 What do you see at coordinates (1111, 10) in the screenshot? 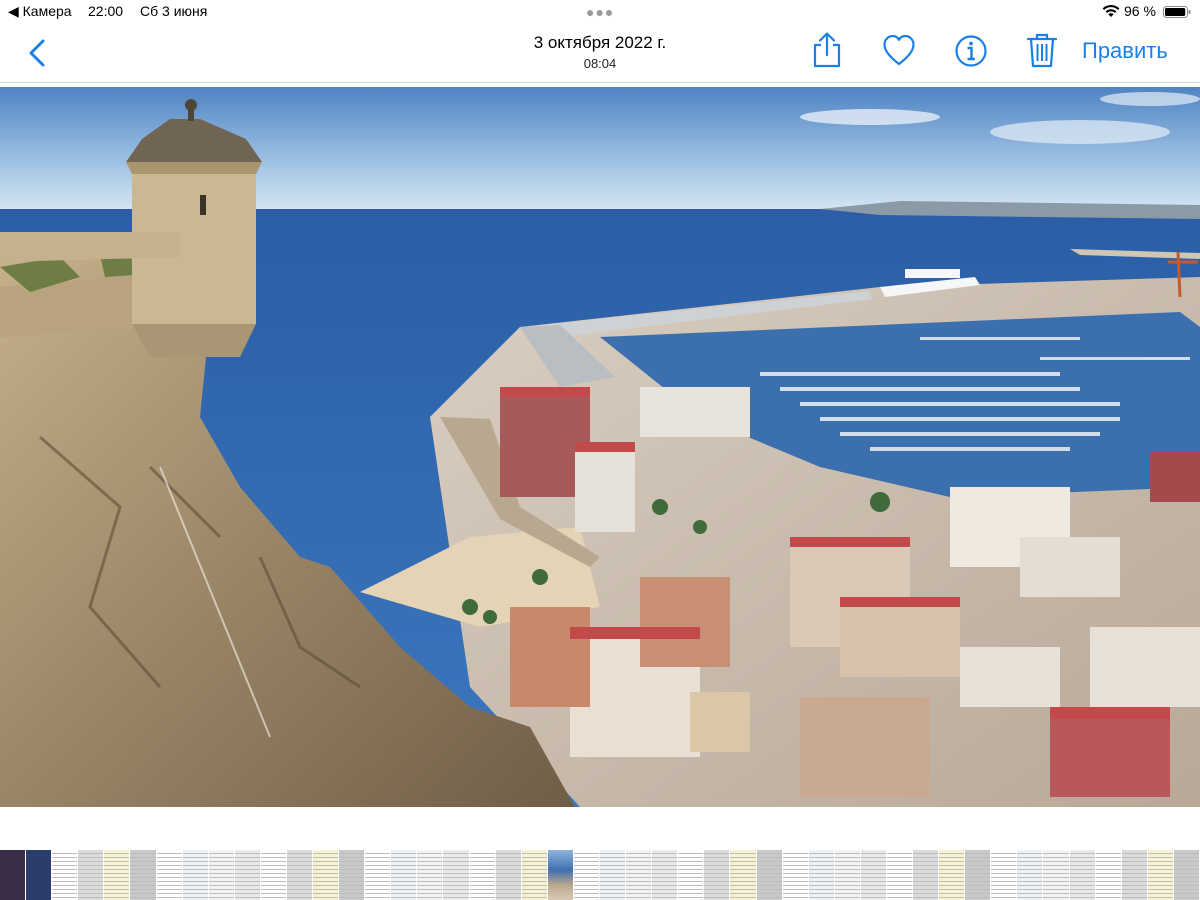
I see `wifi-icon` at bounding box center [1111, 10].